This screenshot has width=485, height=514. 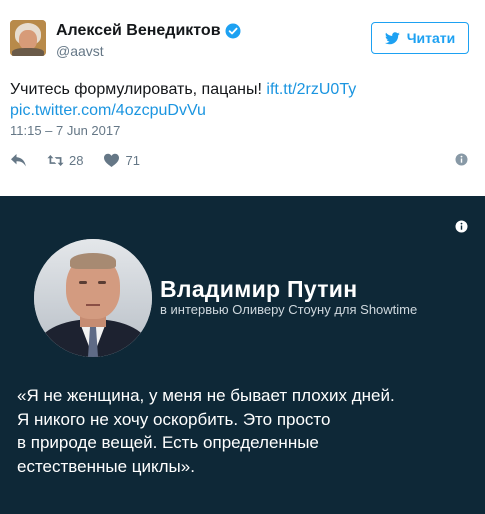 I want to click on heart-icon, so click(x=112, y=160).